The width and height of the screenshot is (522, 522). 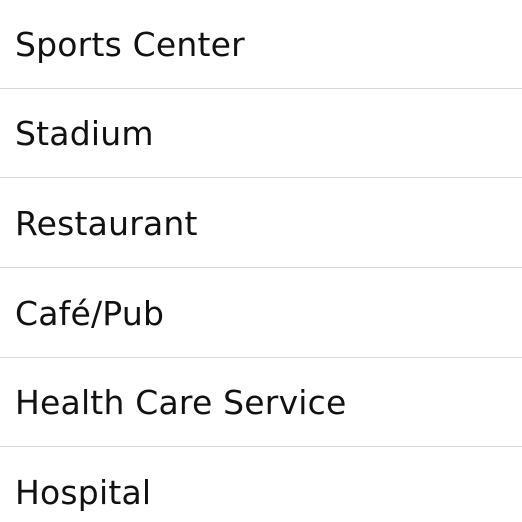 What do you see at coordinates (181, 402) in the screenshot?
I see `list-item-label: Health Care Service` at bounding box center [181, 402].